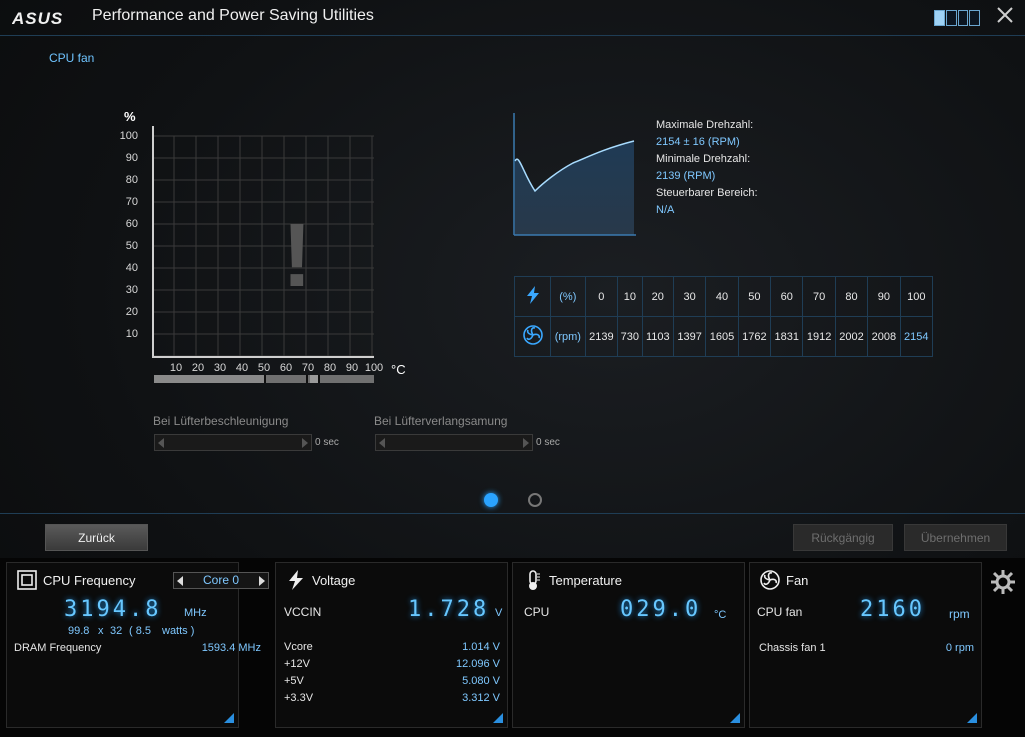 The width and height of the screenshot is (1025, 737). What do you see at coordinates (352, 368) in the screenshot?
I see `x-tick-label: 90` at bounding box center [352, 368].